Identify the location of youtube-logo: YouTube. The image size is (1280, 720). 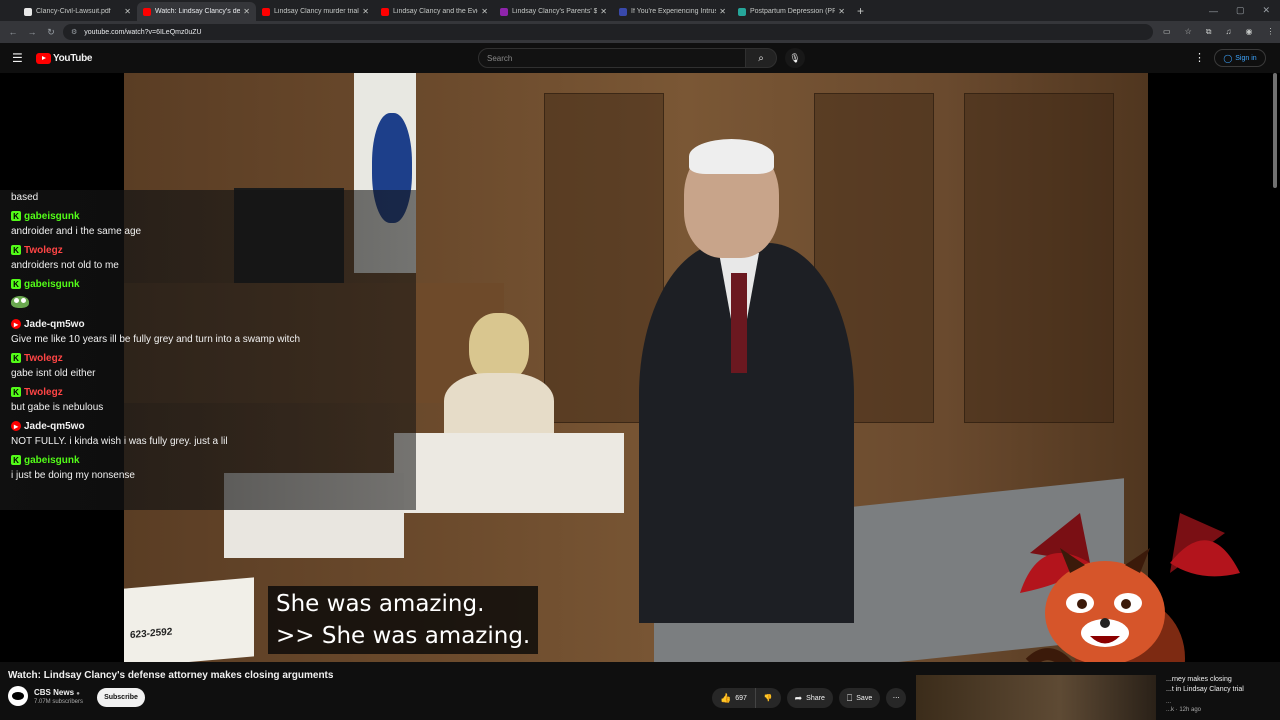
(64, 58).